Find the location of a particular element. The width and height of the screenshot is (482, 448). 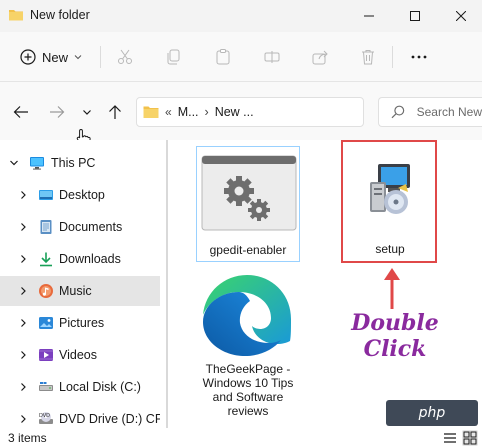

search-box: Search New is located at coordinates (430, 112).